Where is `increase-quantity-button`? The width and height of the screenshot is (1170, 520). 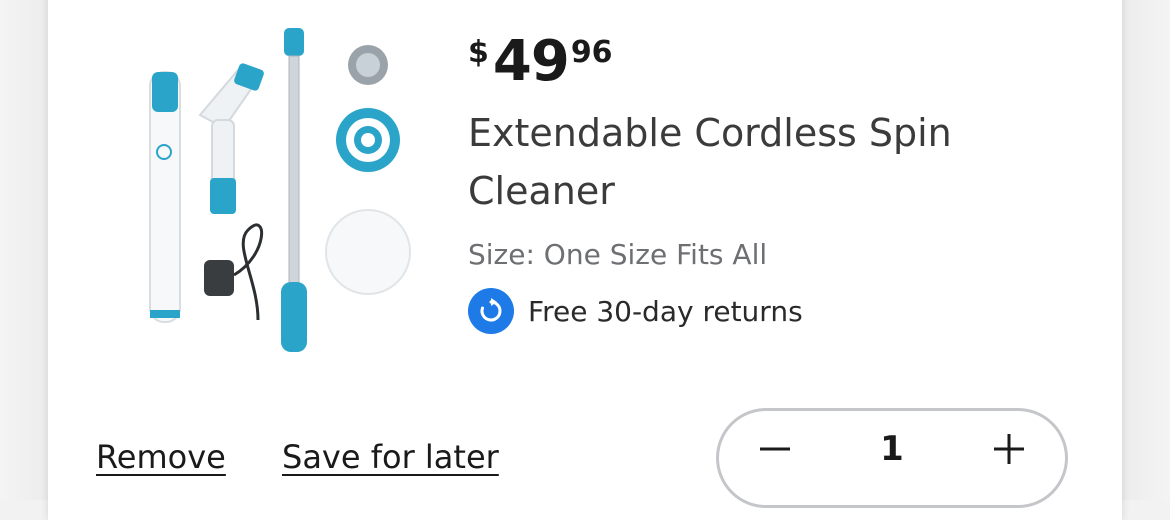 increase-quantity-button is located at coordinates (1009, 449).